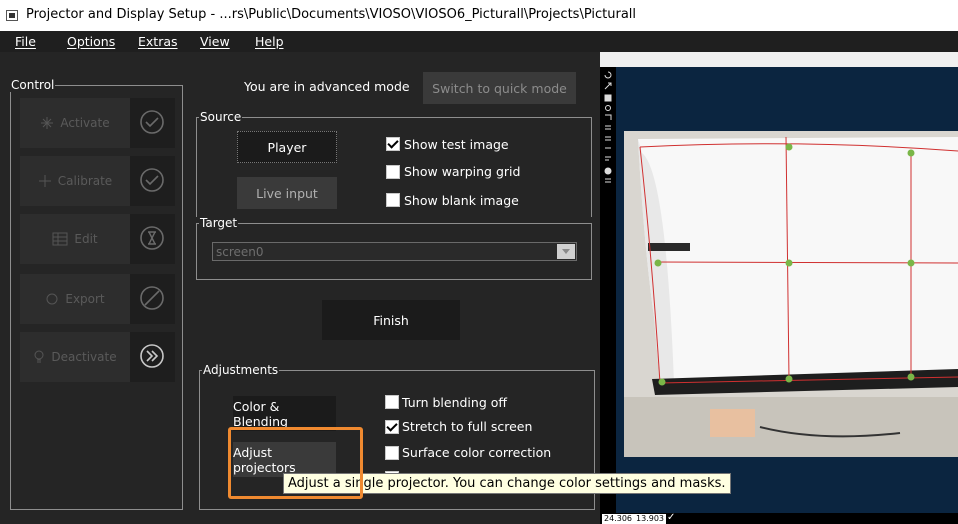 The width and height of the screenshot is (958, 524). What do you see at coordinates (75, 239) in the screenshot?
I see `edit-label: Edit` at bounding box center [75, 239].